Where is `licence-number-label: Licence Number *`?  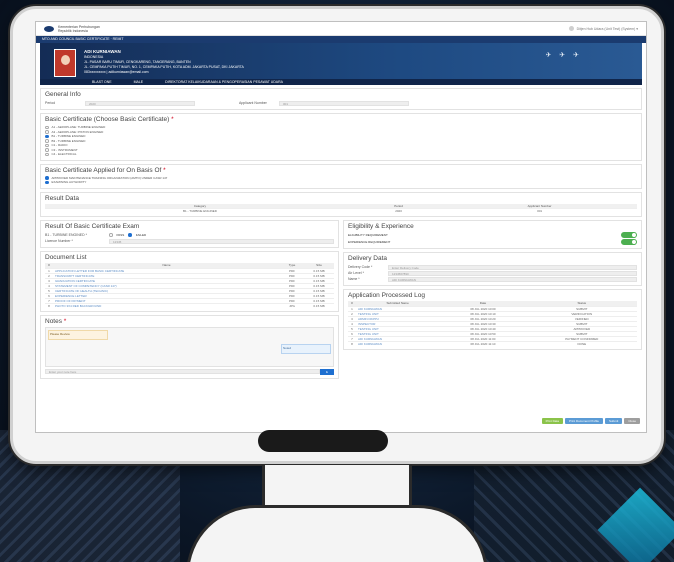
licence-number-label: Licence Number * is located at coordinates (59, 241).